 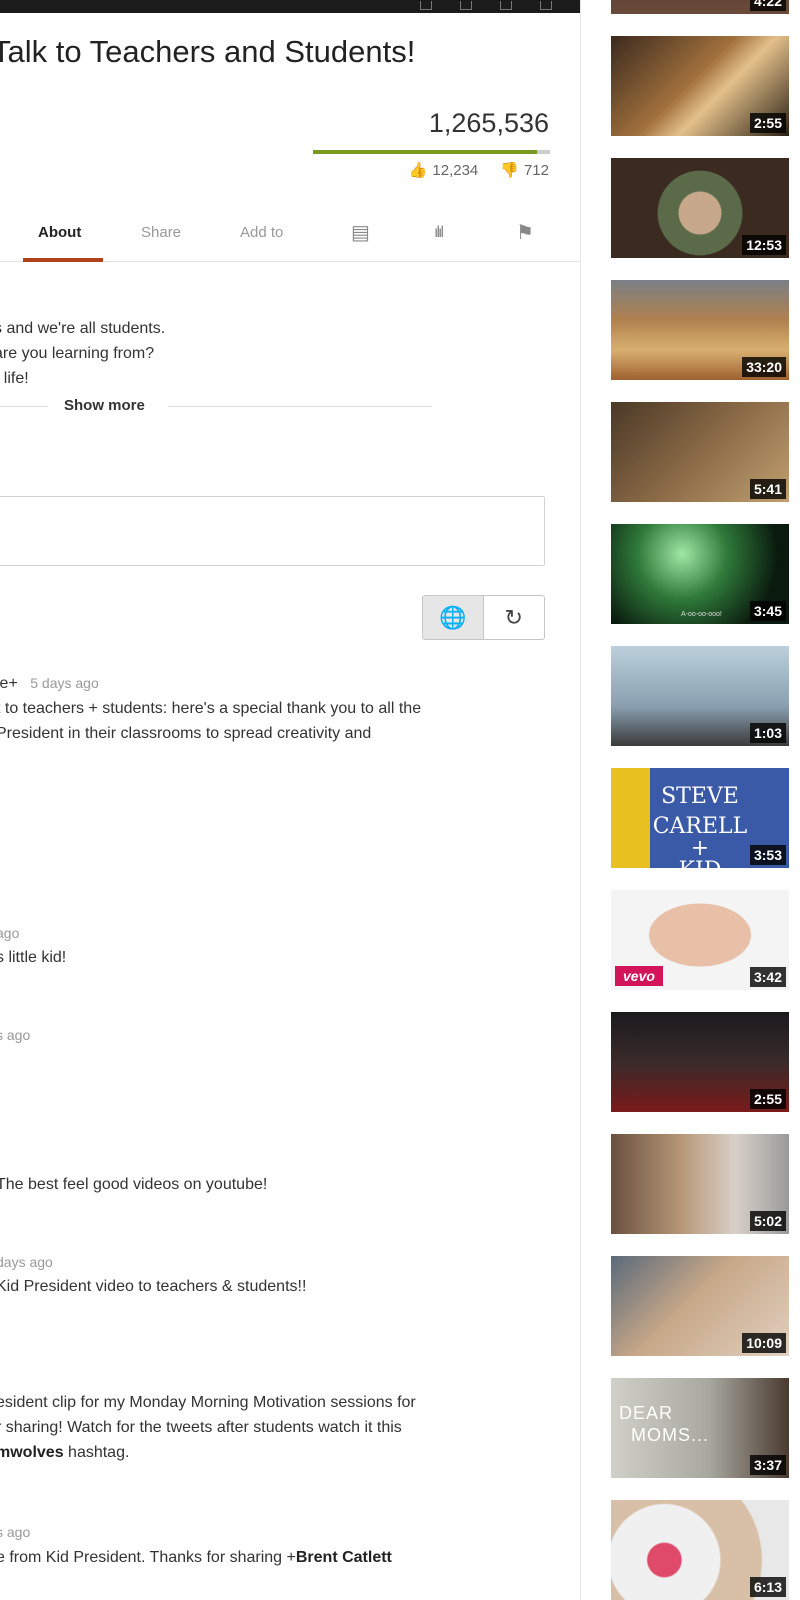 I want to click on video-duration: 5:41, so click(x=767, y=489).